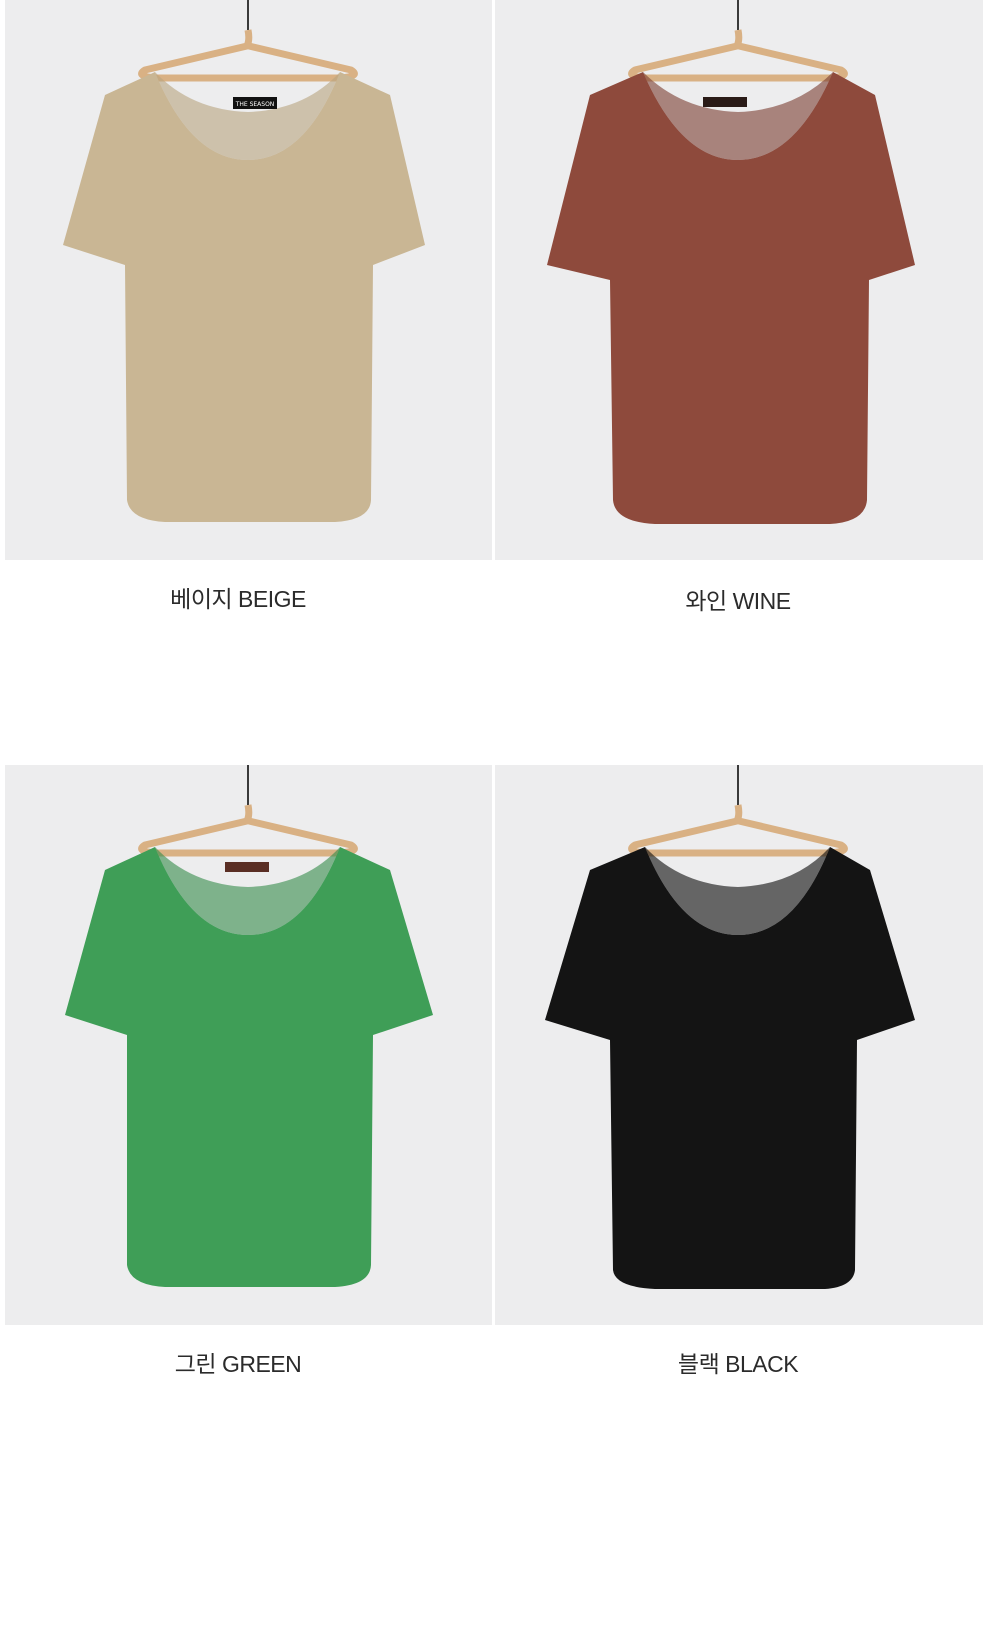  What do you see at coordinates (738, 601) in the screenshot?
I see `color-label-wine: 와인 WINE` at bounding box center [738, 601].